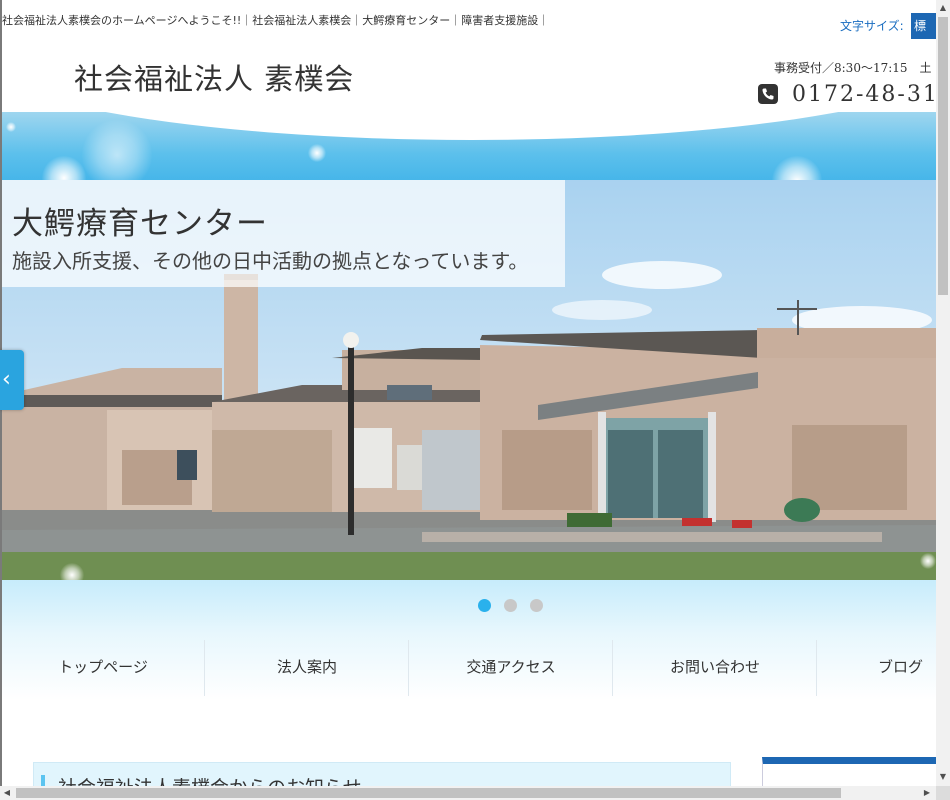 This screenshot has width=950, height=800. Describe the element at coordinates (428, 793) in the screenshot. I see `horizontal-scroll-thumb` at that location.